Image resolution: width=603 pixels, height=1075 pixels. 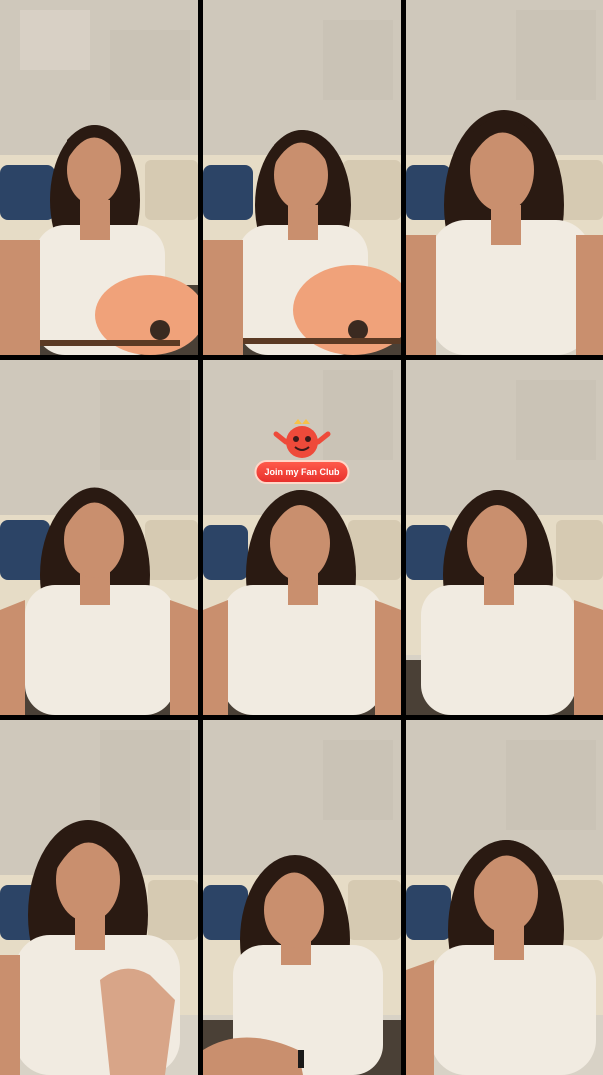 What do you see at coordinates (302, 438) in the screenshot?
I see `fan-club-mascot-icon` at bounding box center [302, 438].